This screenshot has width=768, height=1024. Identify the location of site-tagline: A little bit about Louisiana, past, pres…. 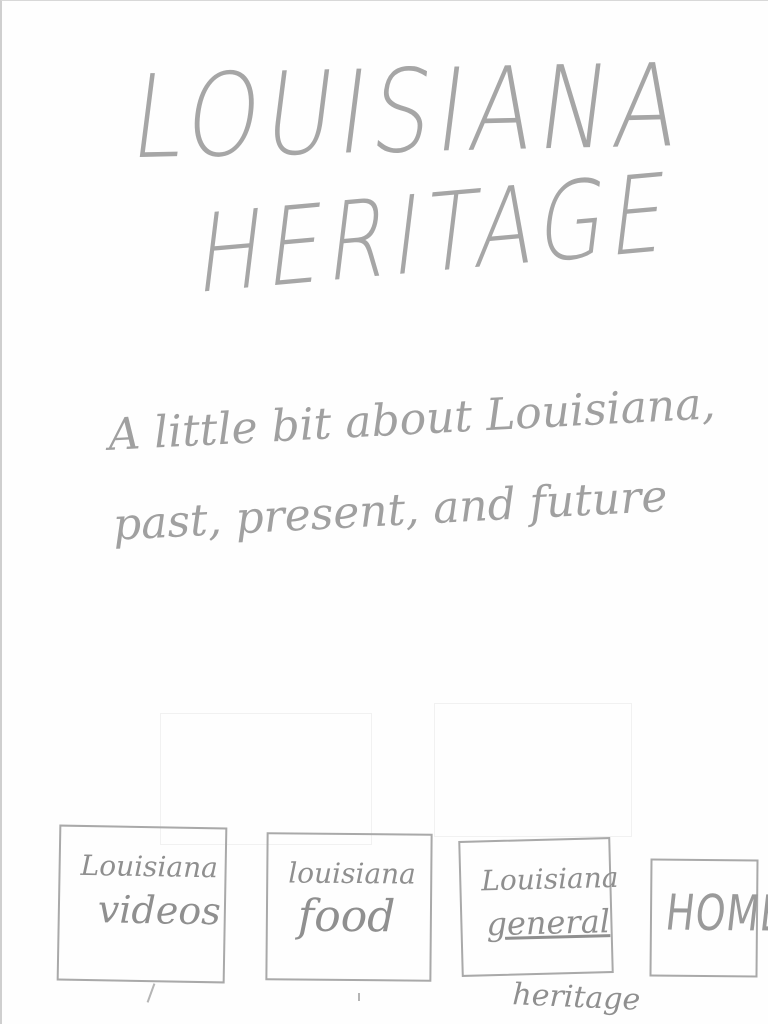
(411, 464).